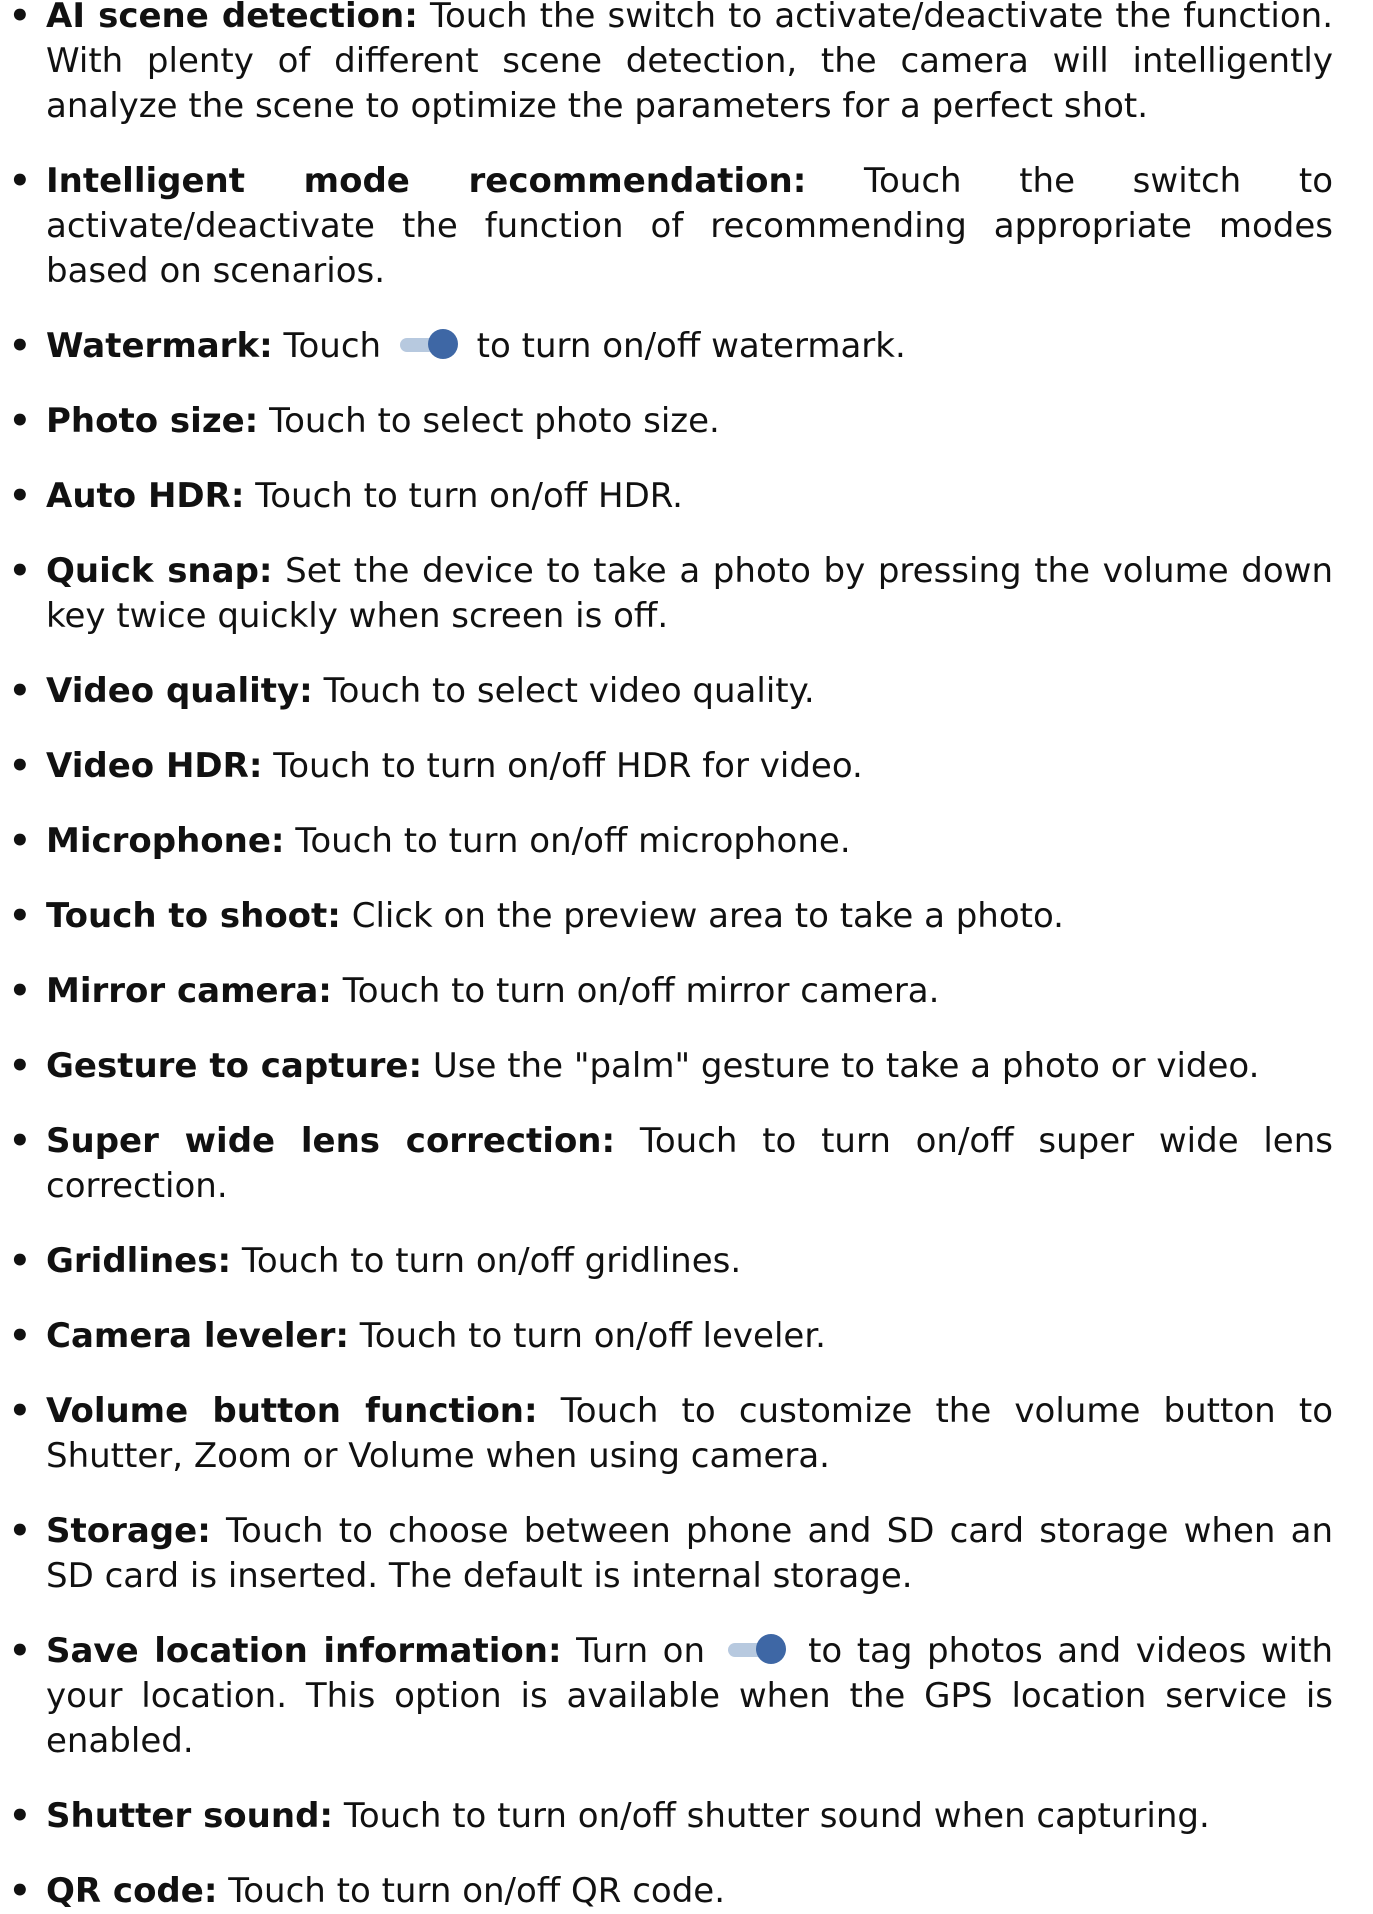 Image resolution: width=1373 pixels, height=1914 pixels. I want to click on item-text: Touch to turn on/off HDR., so click(463, 496).